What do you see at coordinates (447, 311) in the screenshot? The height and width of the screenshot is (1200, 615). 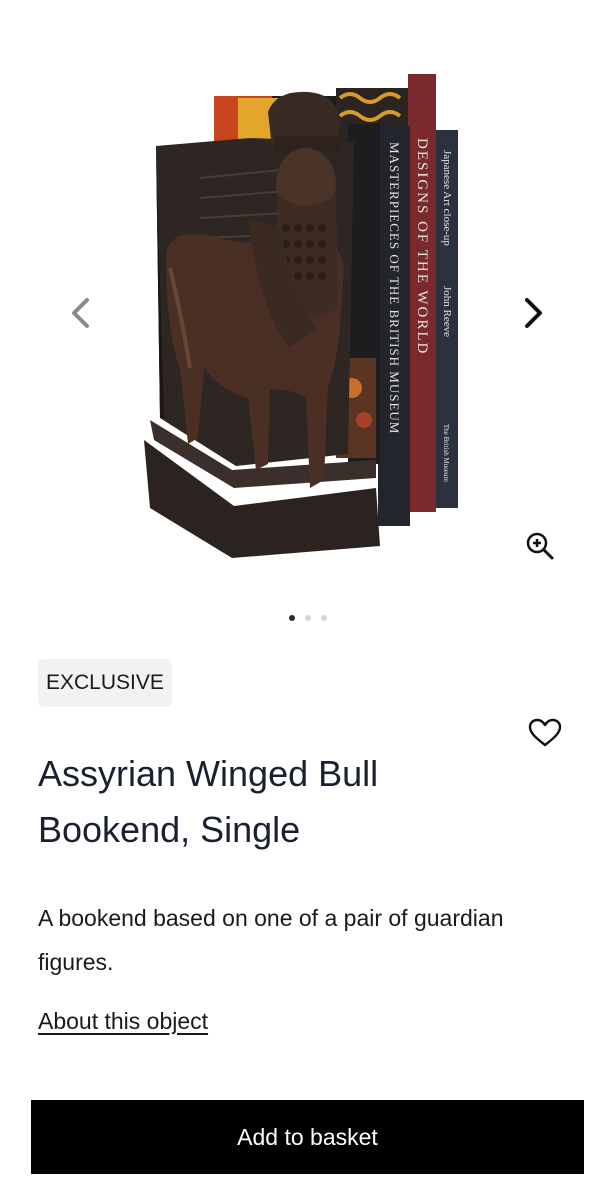 I see `book-spine-3-author: John Reeve` at bounding box center [447, 311].